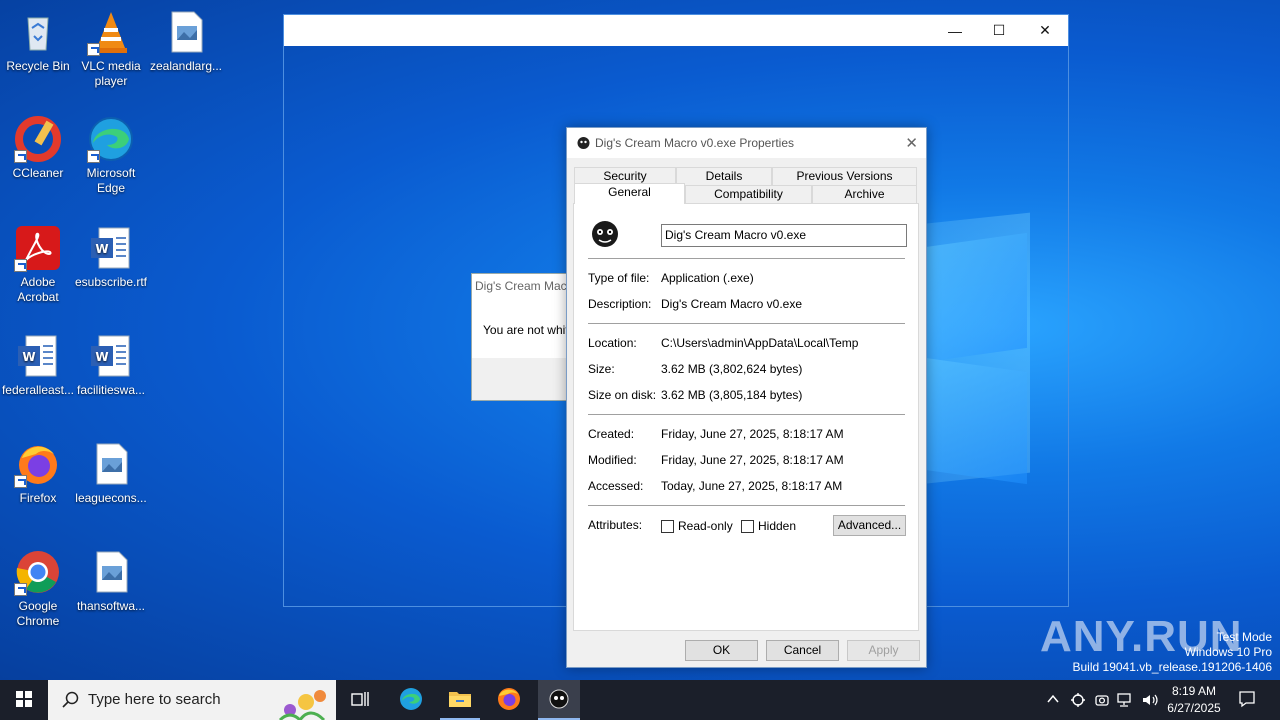 The width and height of the screenshot is (1280, 720). I want to click on file-icon, so click(605, 233).